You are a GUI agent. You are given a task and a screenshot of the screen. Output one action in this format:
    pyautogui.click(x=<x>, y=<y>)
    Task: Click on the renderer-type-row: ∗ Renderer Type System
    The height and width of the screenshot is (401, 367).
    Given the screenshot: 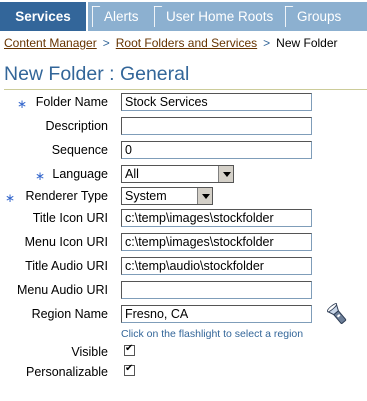 What is the action you would take?
    pyautogui.click(x=183, y=197)
    